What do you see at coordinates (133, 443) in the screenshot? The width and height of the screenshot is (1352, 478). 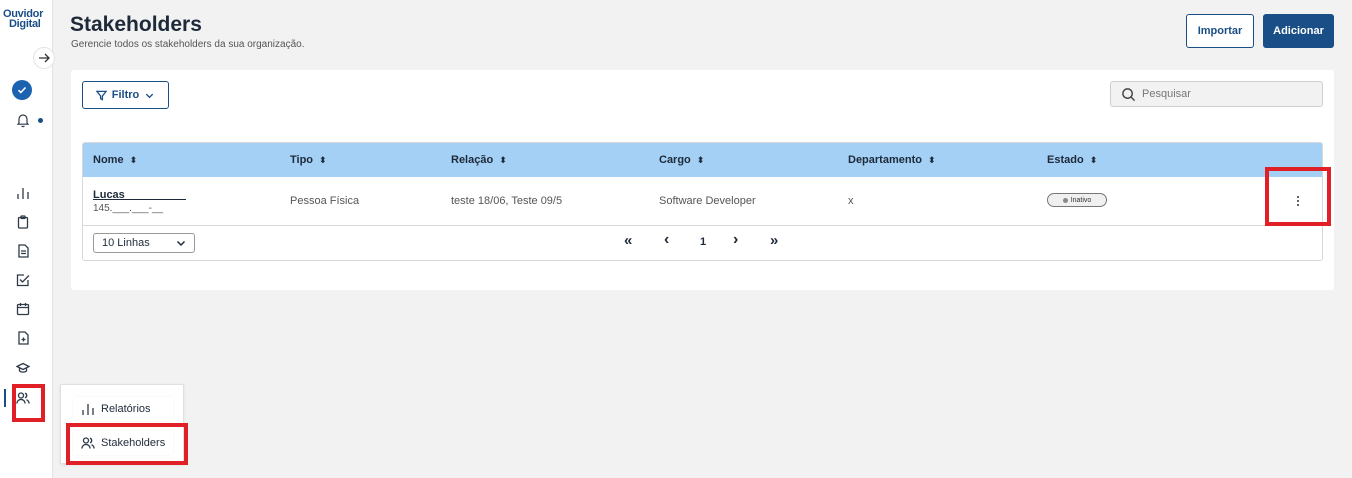 I see `flyout-item-label: Stakeholders` at bounding box center [133, 443].